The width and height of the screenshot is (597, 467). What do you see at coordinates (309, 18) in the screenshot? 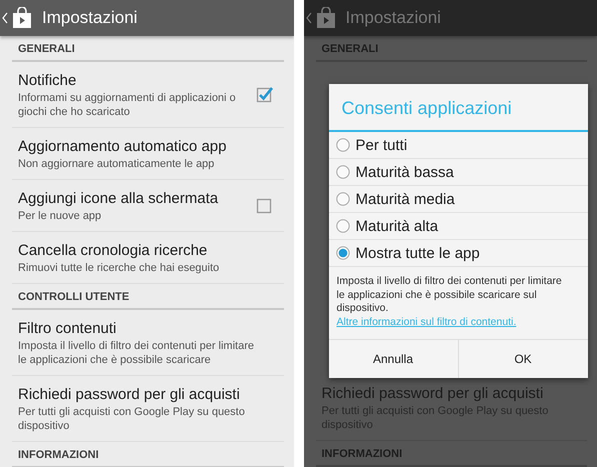
I see `back-icon` at bounding box center [309, 18].